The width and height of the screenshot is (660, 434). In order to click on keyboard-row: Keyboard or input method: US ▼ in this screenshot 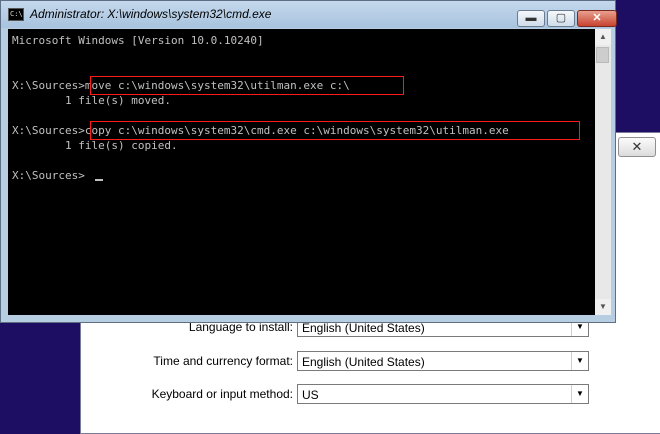, I will do `click(370, 395)`.